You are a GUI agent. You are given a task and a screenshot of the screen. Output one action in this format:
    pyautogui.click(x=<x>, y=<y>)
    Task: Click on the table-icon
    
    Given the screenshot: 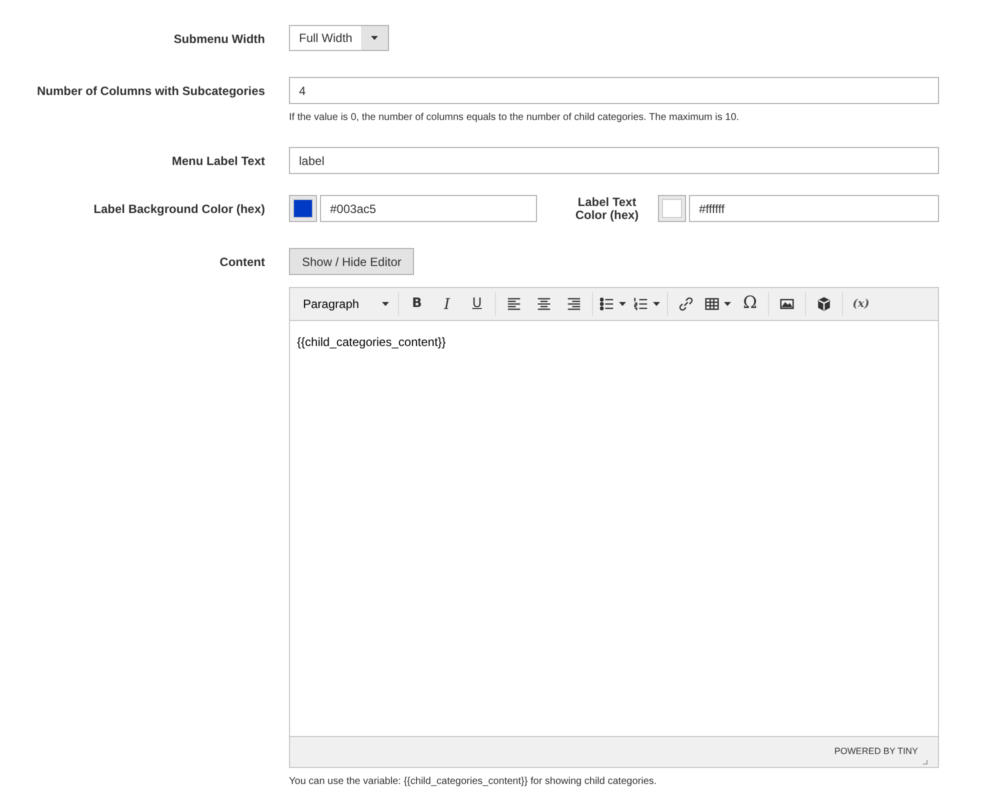 What is the action you would take?
    pyautogui.click(x=712, y=304)
    